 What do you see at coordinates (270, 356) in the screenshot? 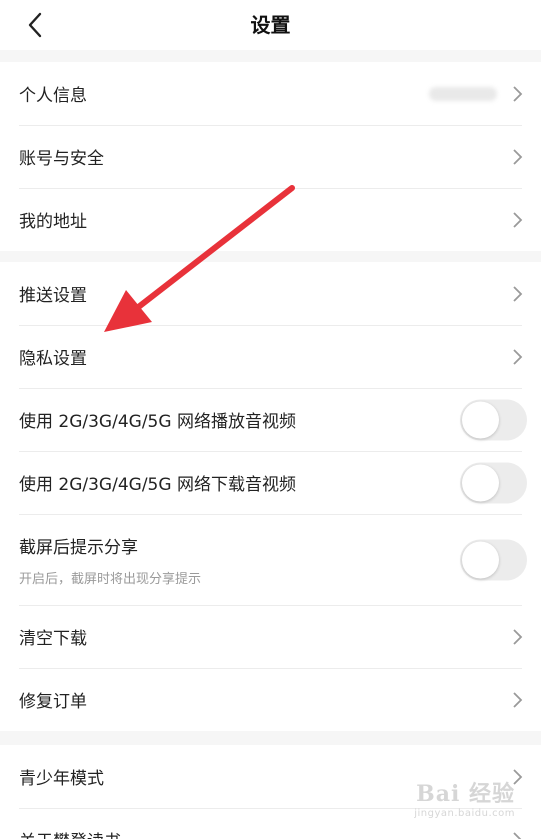
I see `menu-item-privacy-settings: 隐私设置` at bounding box center [270, 356].